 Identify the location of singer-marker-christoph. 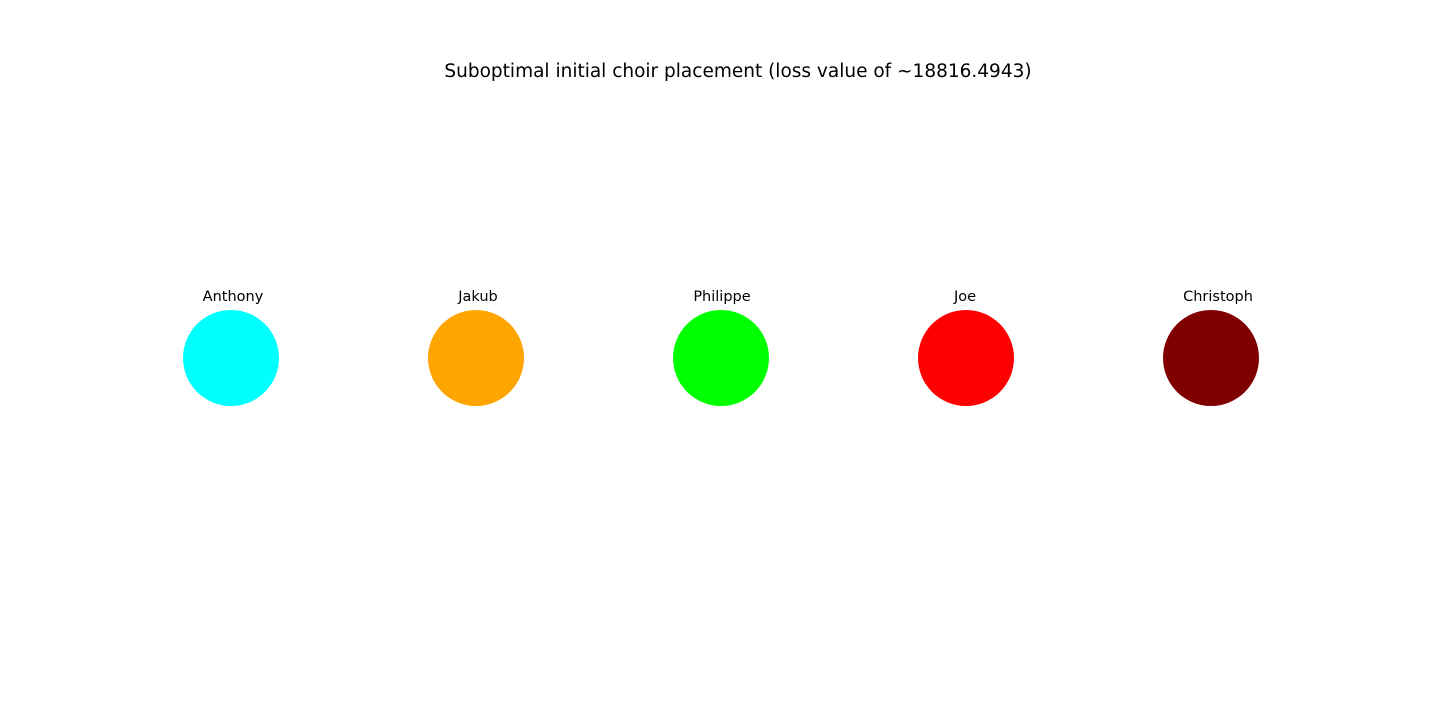
(1211, 358).